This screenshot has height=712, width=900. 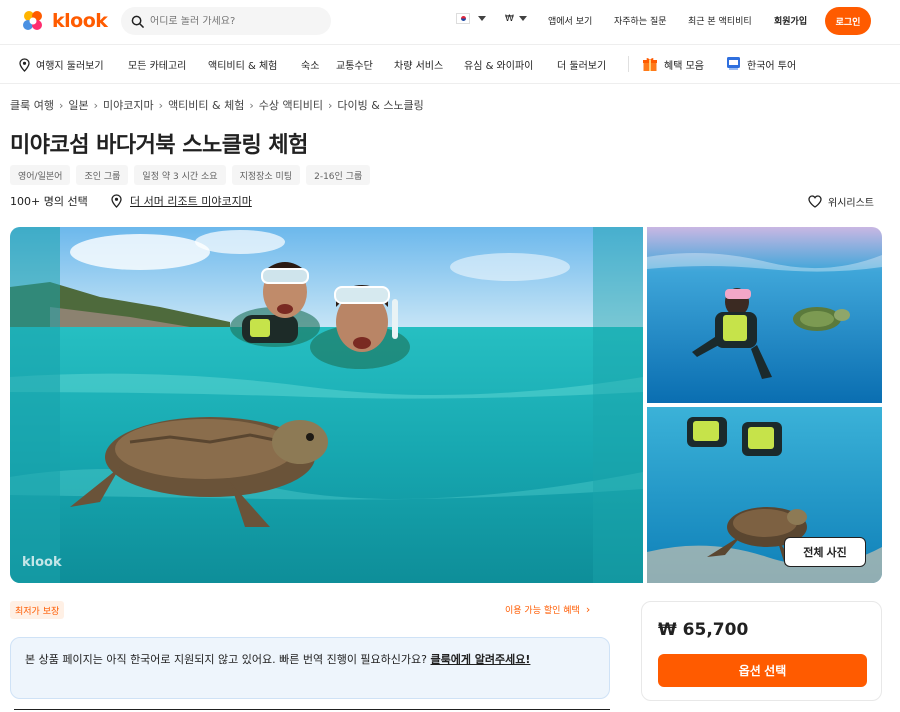 I want to click on search-icon, so click(x=137, y=21).